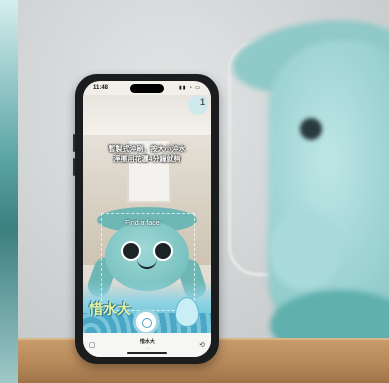  What do you see at coordinates (202, 345) in the screenshot?
I see `reload-icon: ⟲` at bounding box center [202, 345].